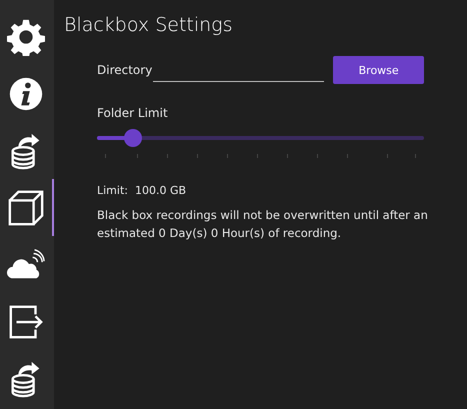 This screenshot has height=409, width=467. I want to click on directory-label: Directory, so click(125, 70).